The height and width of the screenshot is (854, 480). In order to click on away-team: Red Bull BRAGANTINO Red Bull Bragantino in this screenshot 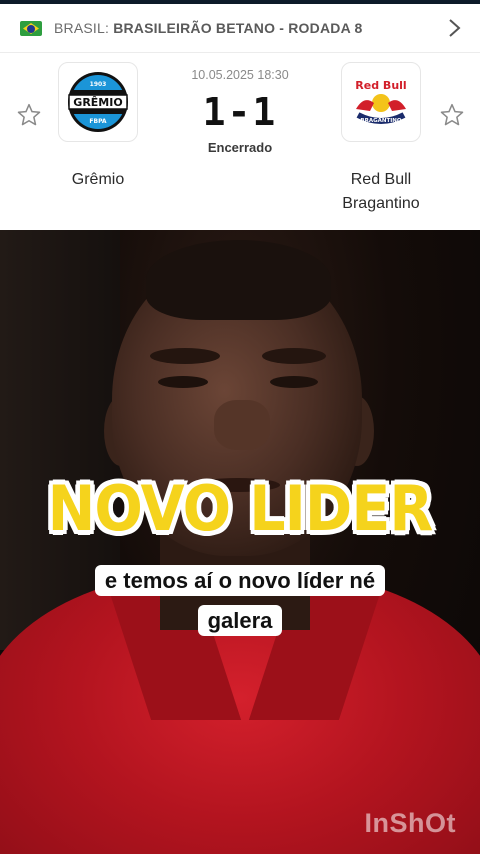, I will do `click(381, 139)`.